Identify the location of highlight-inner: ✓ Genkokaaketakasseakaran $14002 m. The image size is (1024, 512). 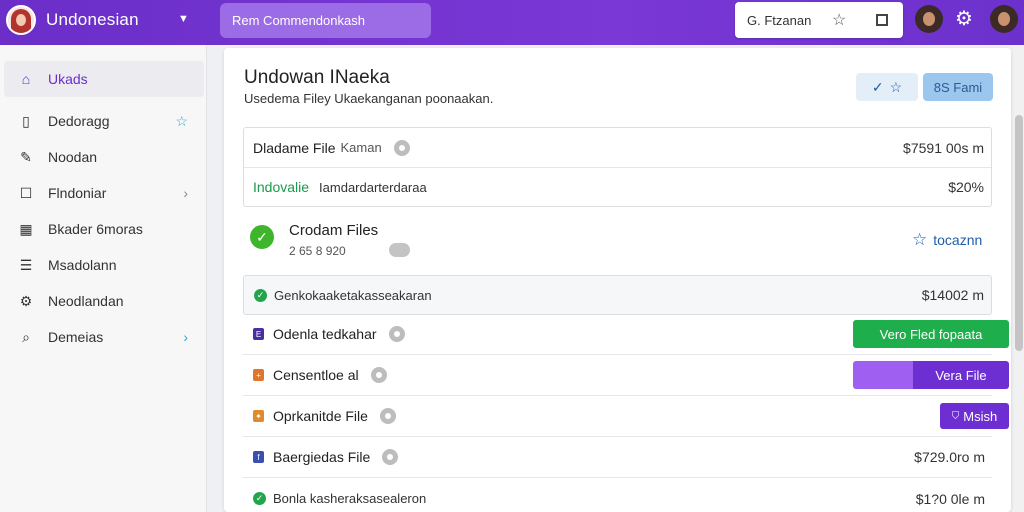
(617, 295).